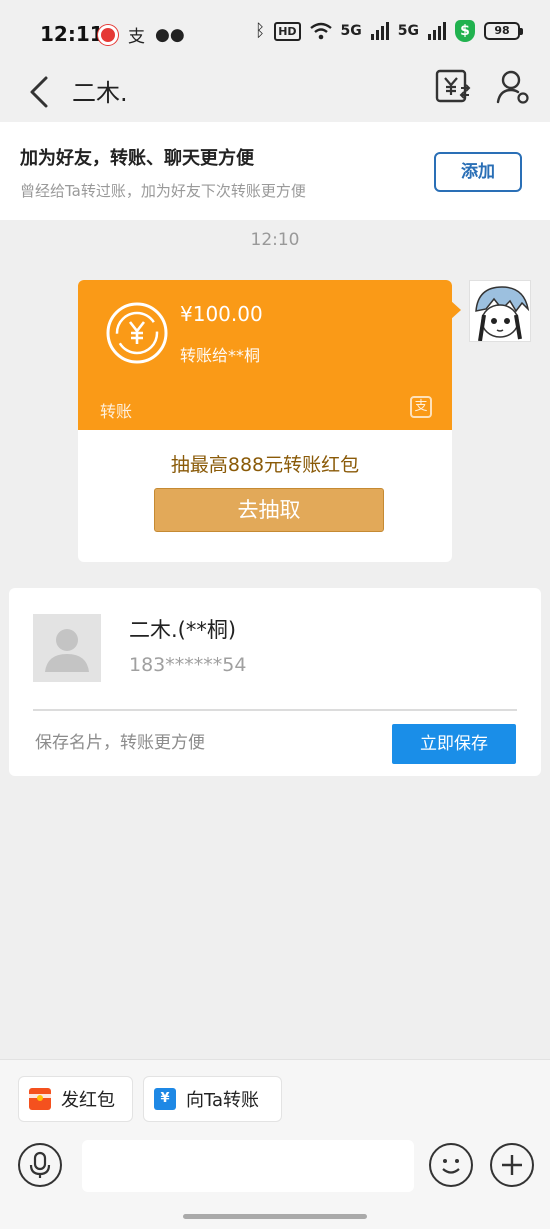 The image size is (550, 1229). What do you see at coordinates (41, 92) in the screenshot?
I see `chevron-left-icon` at bounding box center [41, 92].